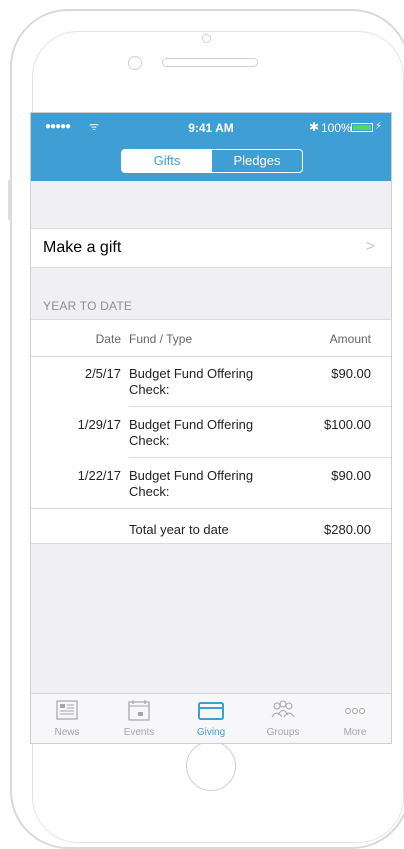 This screenshot has height=849, width=404. I want to click on volume-button, so click(9, 200).